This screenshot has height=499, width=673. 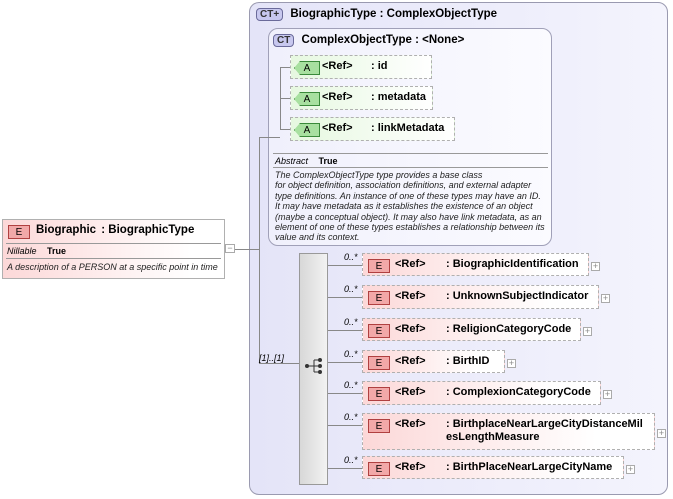 I want to click on attribute-metadata: A <Ref> : metadata, so click(x=361, y=98).